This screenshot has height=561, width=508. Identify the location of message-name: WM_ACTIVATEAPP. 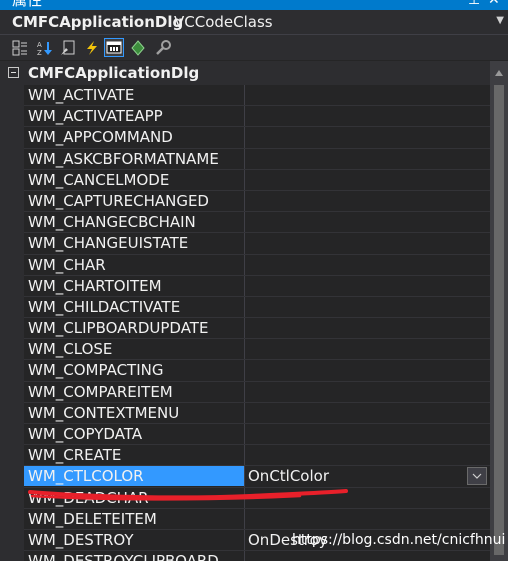
(95, 116).